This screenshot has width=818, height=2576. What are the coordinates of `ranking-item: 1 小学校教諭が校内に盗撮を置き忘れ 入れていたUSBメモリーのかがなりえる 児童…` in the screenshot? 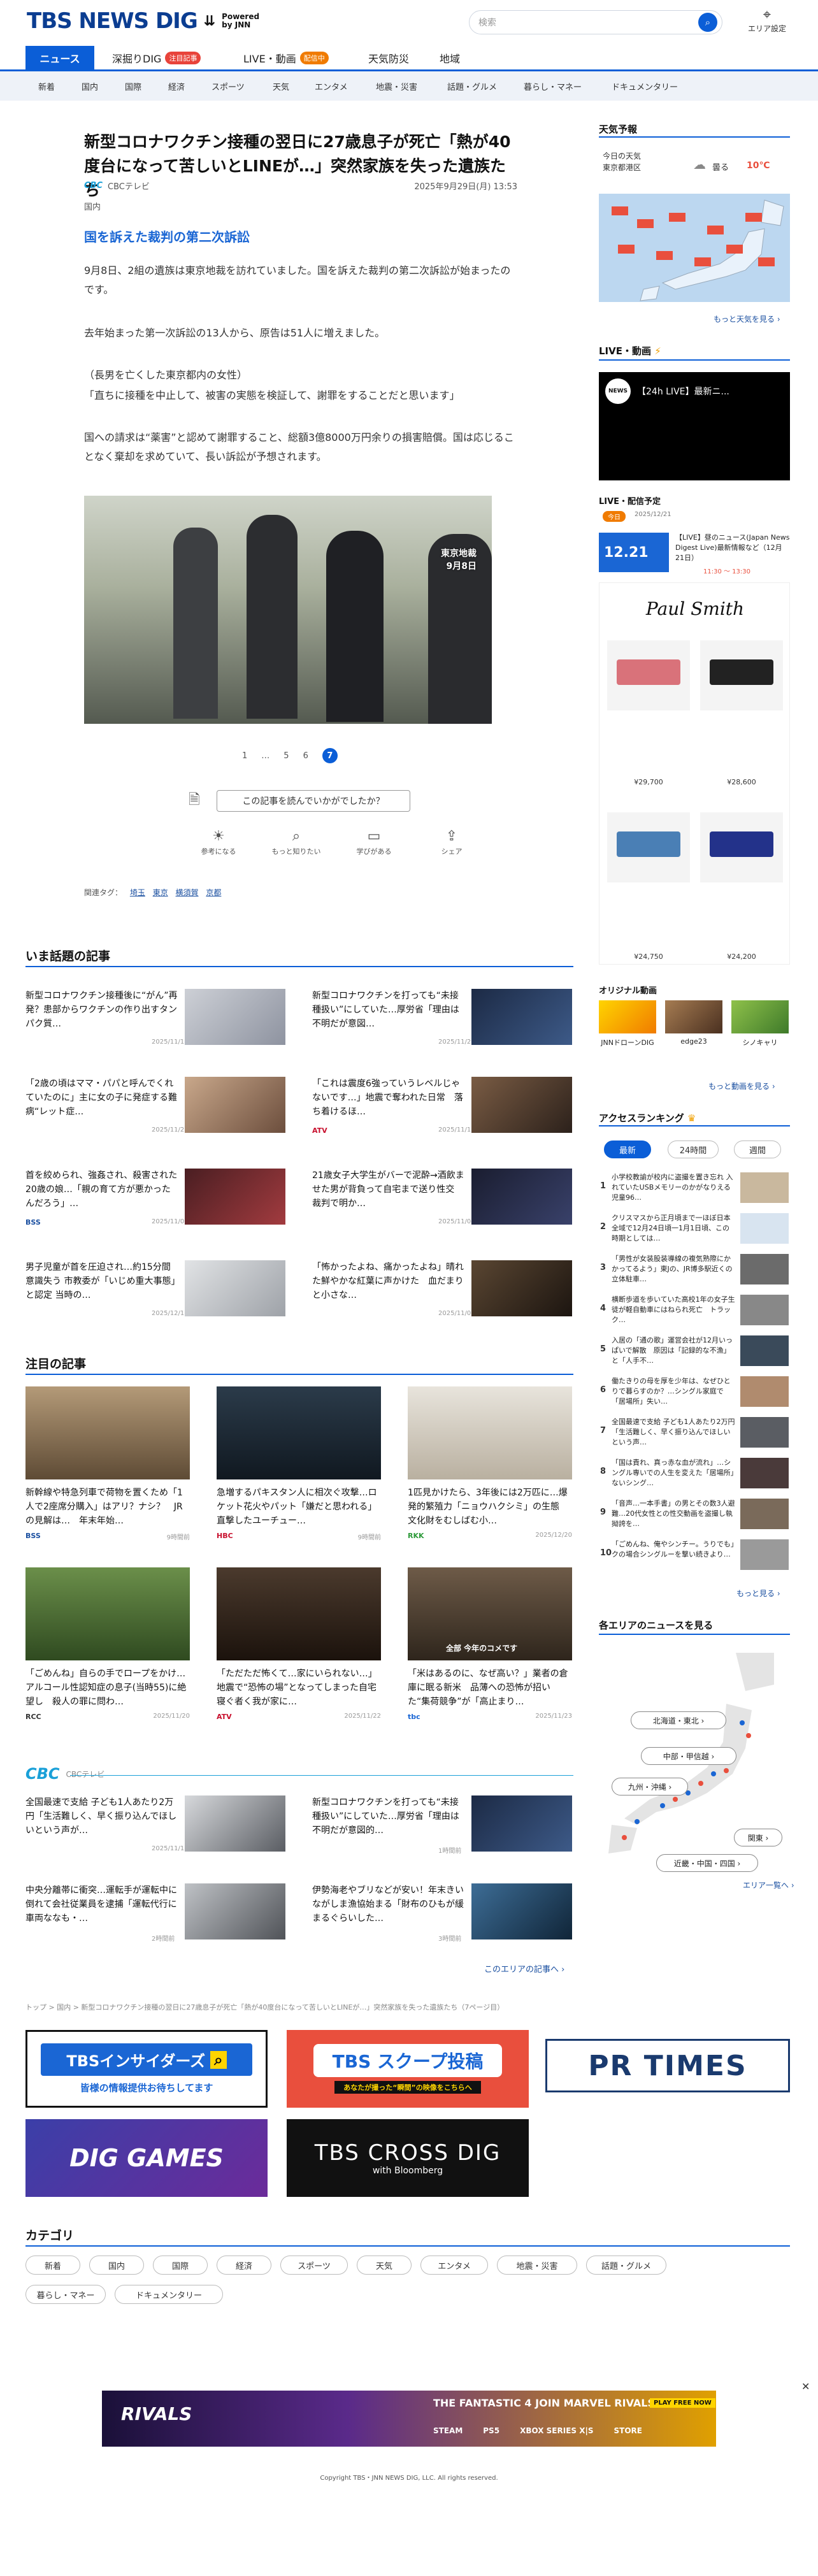 It's located at (694, 1189).